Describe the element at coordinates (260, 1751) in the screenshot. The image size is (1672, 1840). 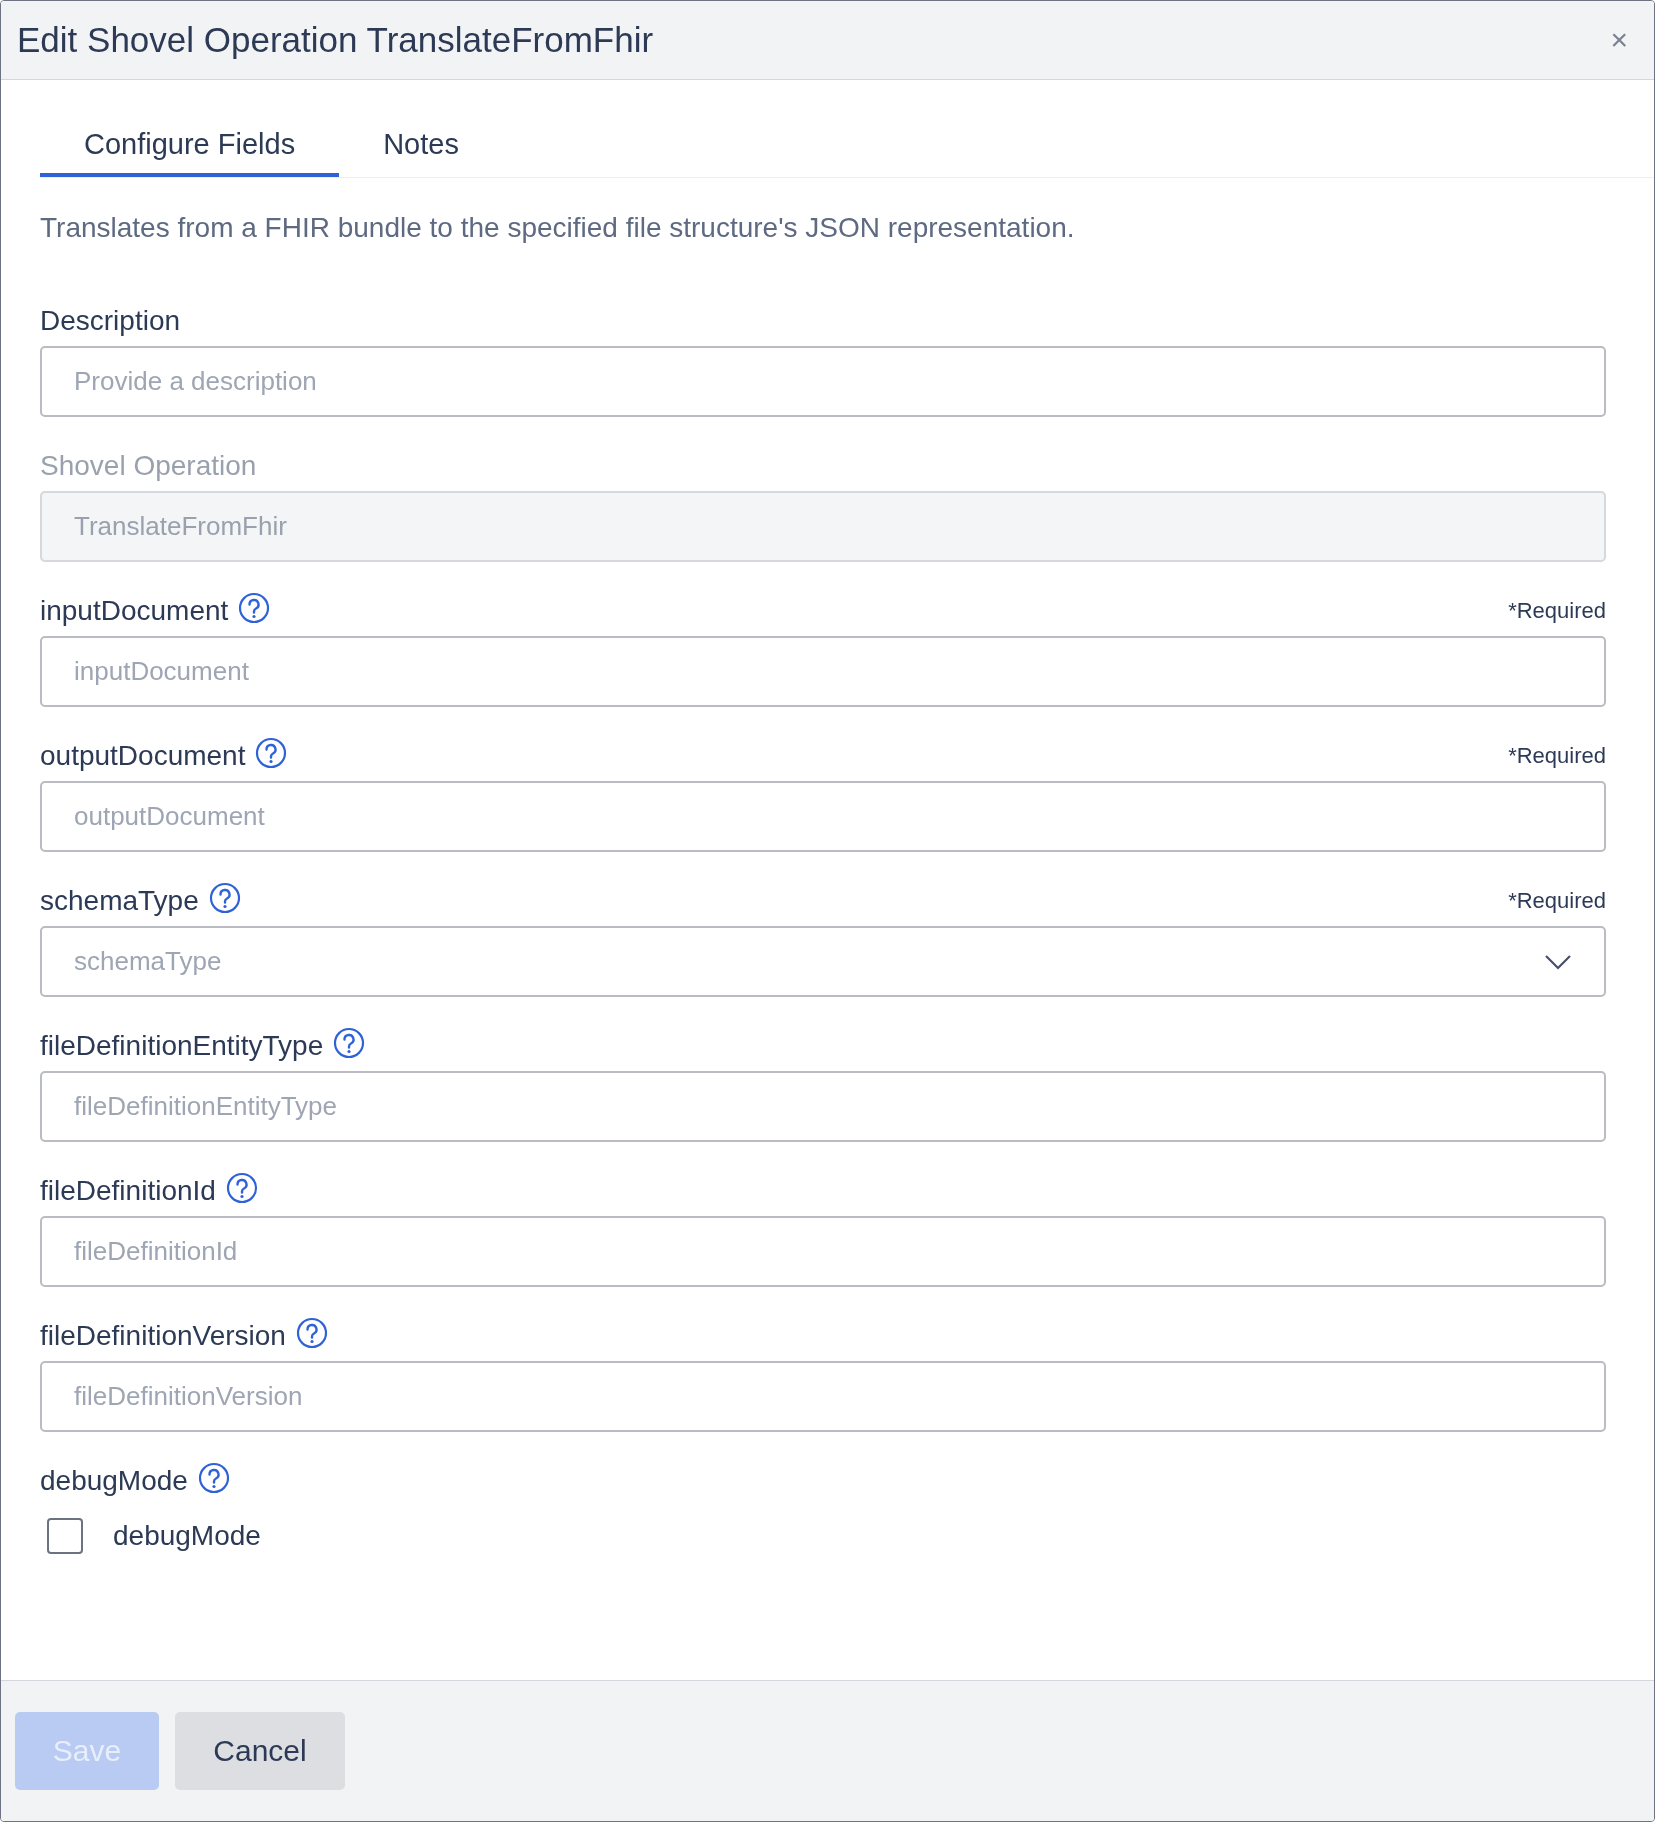
I see `cancel-button: Cancel` at that location.